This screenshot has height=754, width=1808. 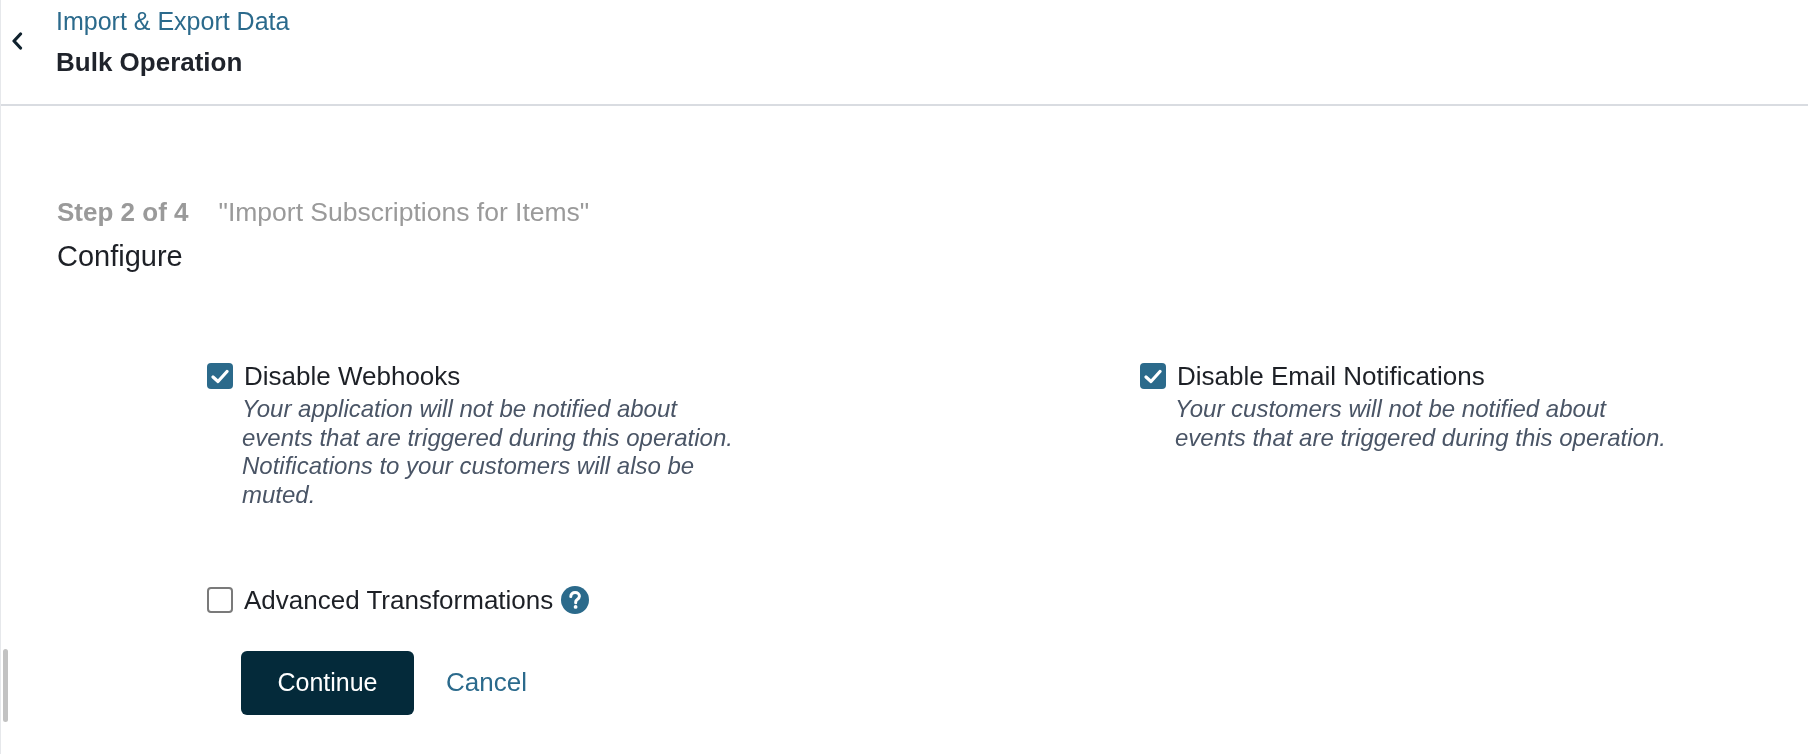 I want to click on option-label: Disable Email Notifications, so click(x=1331, y=376).